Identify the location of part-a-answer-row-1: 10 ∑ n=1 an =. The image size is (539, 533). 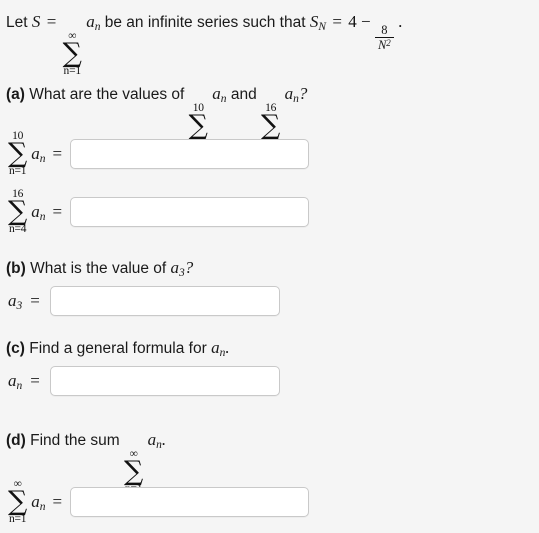
(159, 153).